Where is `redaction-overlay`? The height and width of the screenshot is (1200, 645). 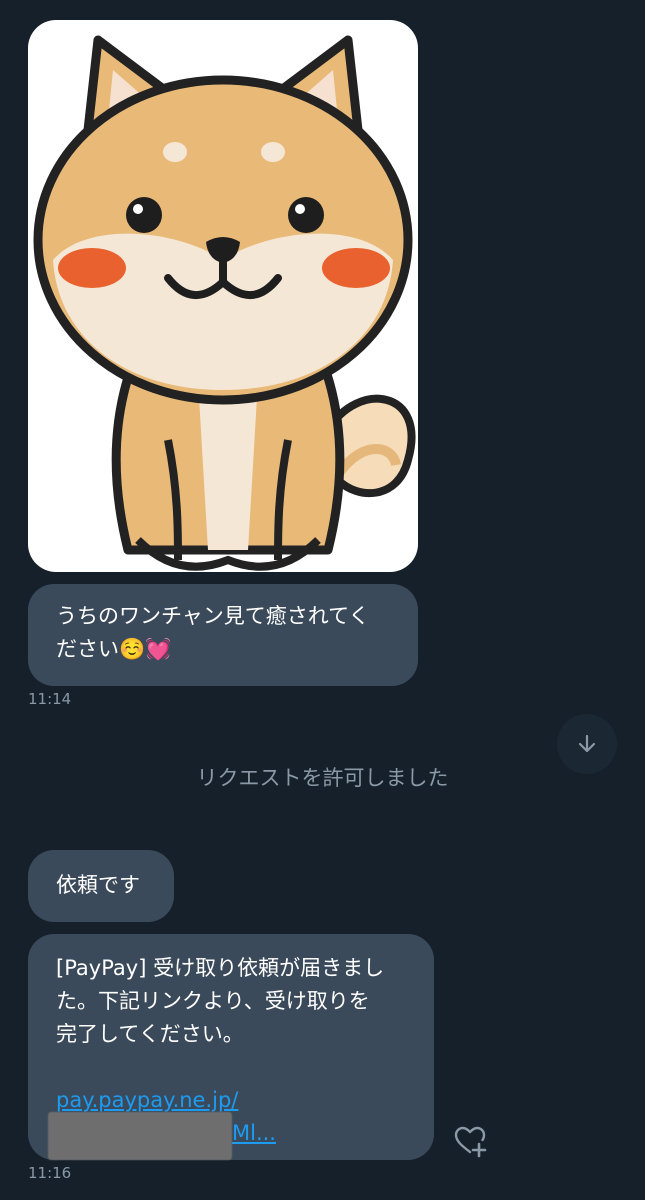 redaction-overlay is located at coordinates (140, 1136).